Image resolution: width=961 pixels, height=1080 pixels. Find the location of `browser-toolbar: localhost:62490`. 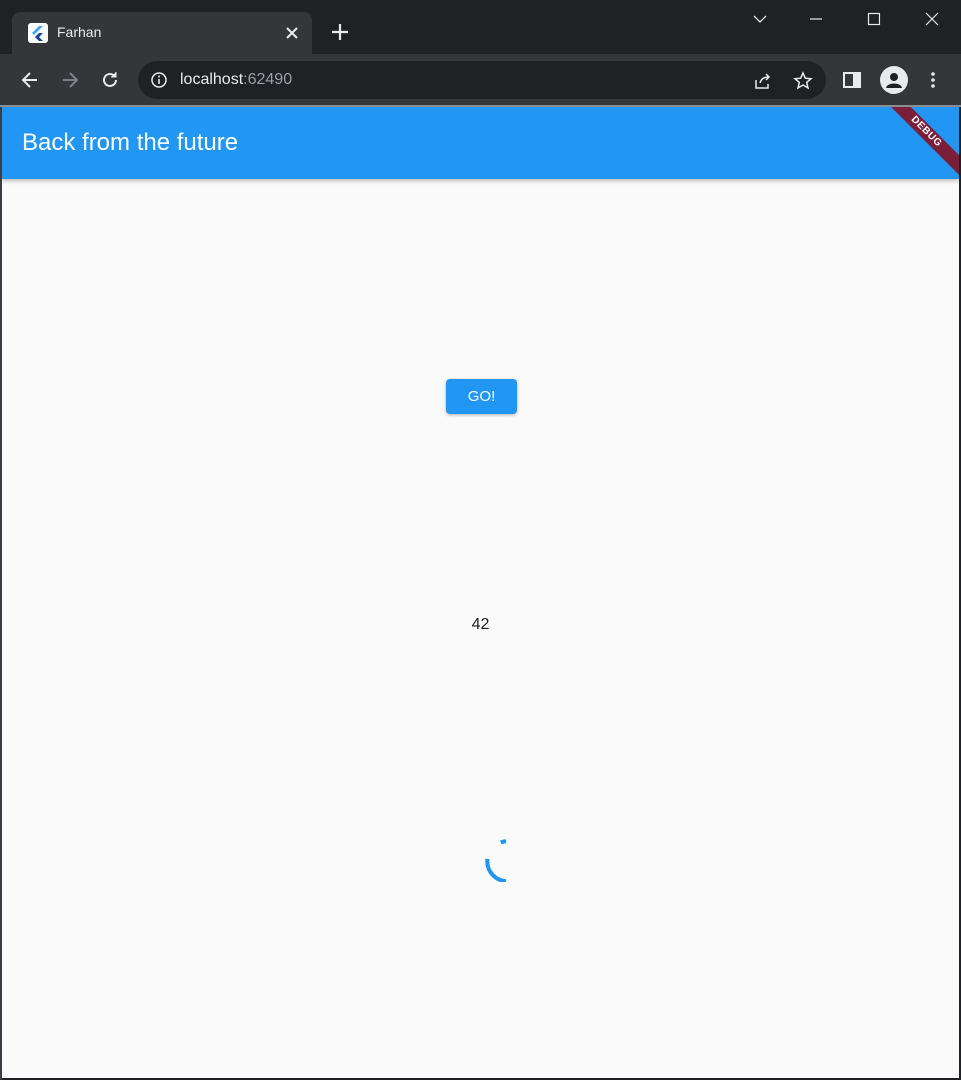

browser-toolbar: localhost:62490 is located at coordinates (480, 80).